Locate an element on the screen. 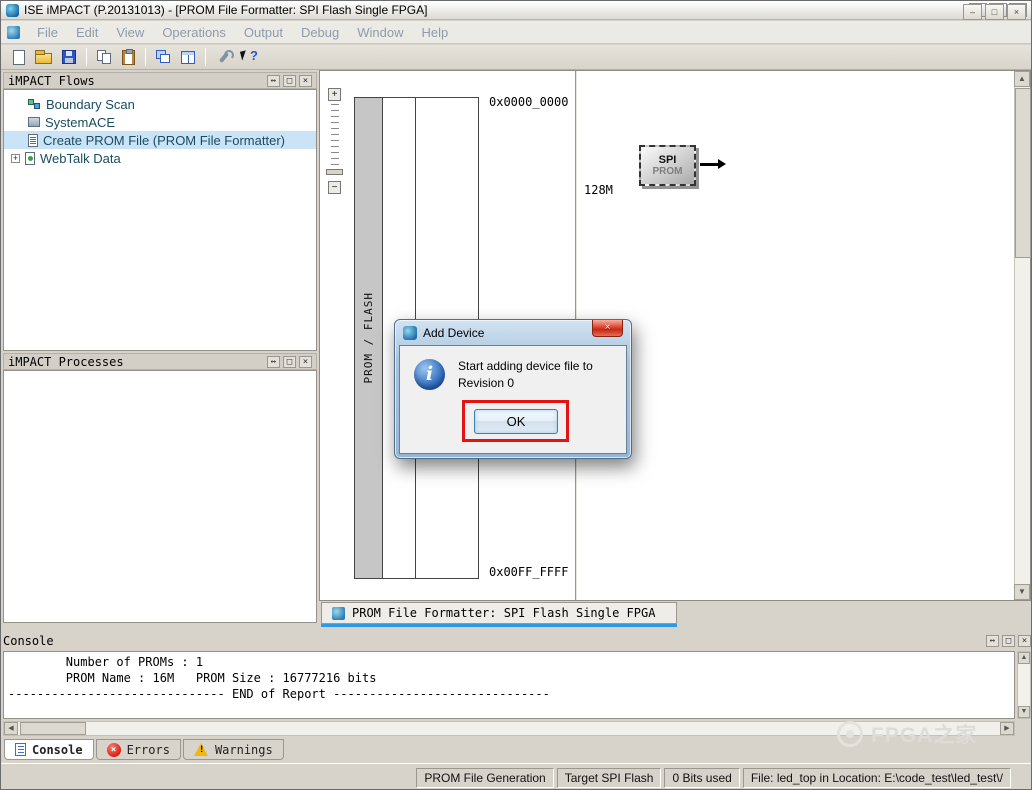 The height and width of the screenshot is (790, 1032). new-file-icon is located at coordinates (19, 57).